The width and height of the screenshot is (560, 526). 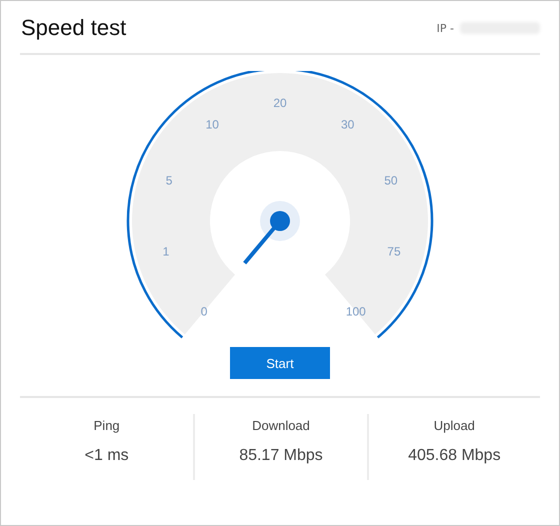 I want to click on tick-label: 5, so click(x=169, y=181).